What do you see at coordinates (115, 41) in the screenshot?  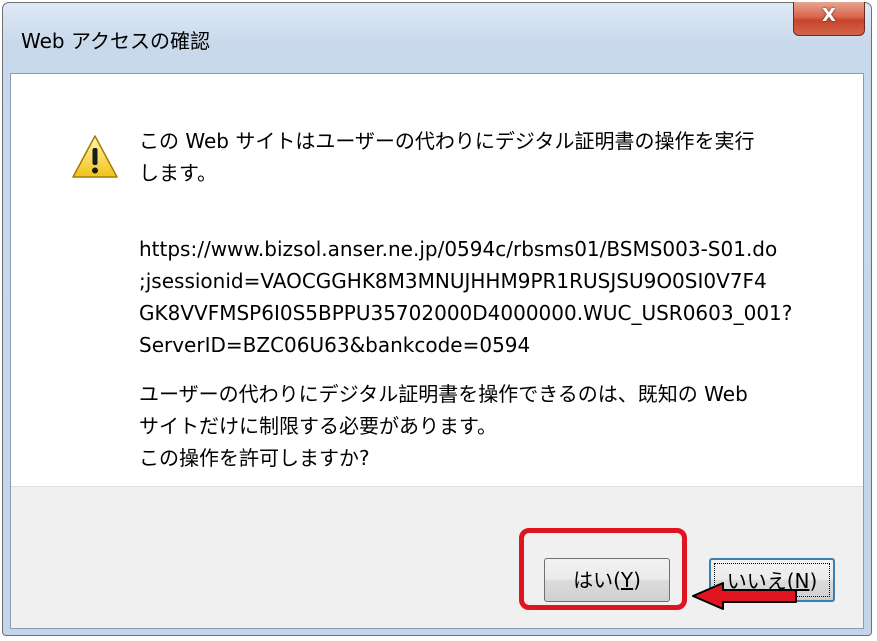 I see `dialog-title: Web アクセスの確認` at bounding box center [115, 41].